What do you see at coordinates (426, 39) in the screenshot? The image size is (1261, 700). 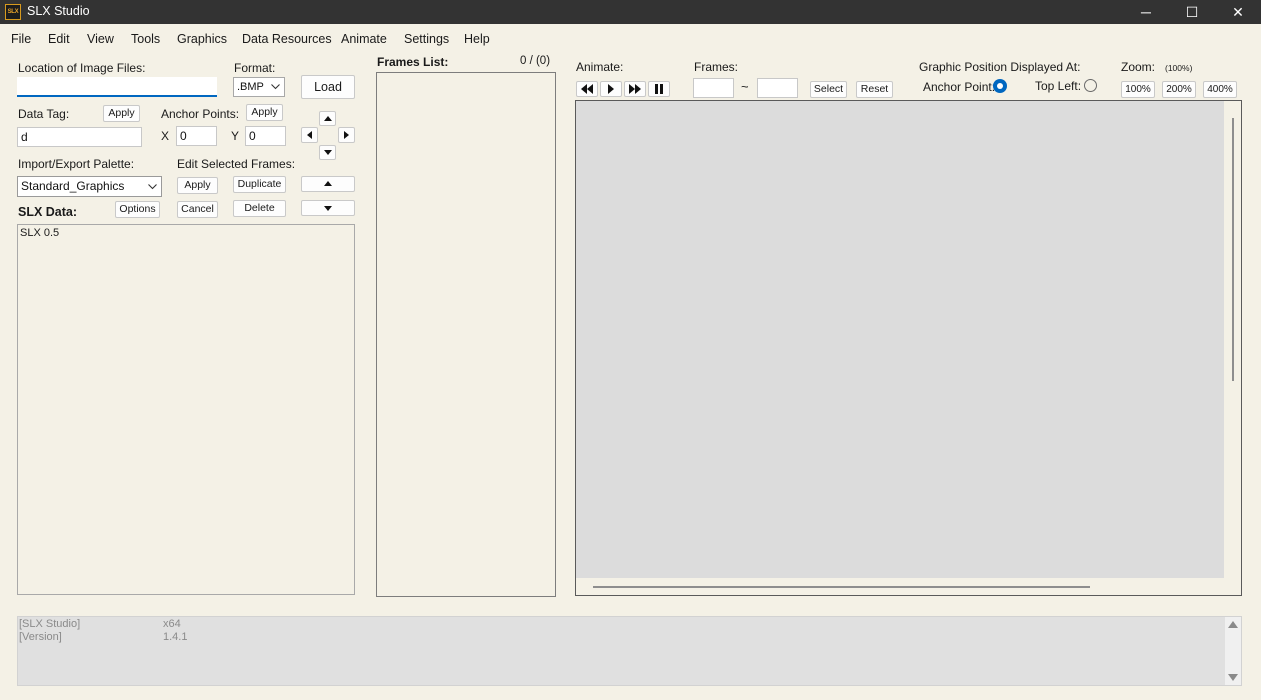 I see `menu-settings: Settings` at bounding box center [426, 39].